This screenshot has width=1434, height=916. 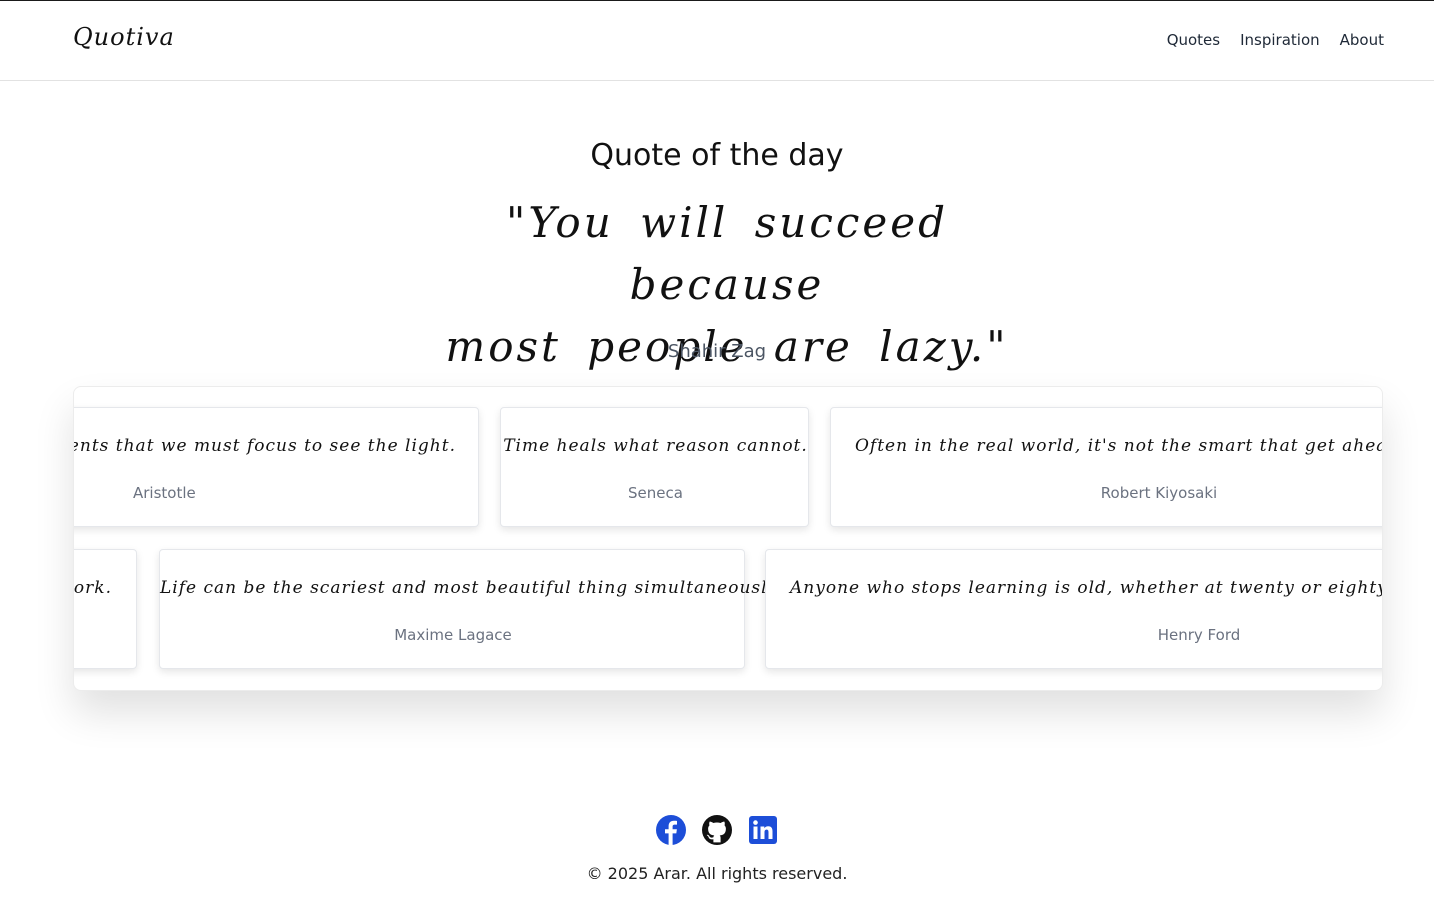 I want to click on quote-author: Maxime Lagace, so click(x=453, y=635).